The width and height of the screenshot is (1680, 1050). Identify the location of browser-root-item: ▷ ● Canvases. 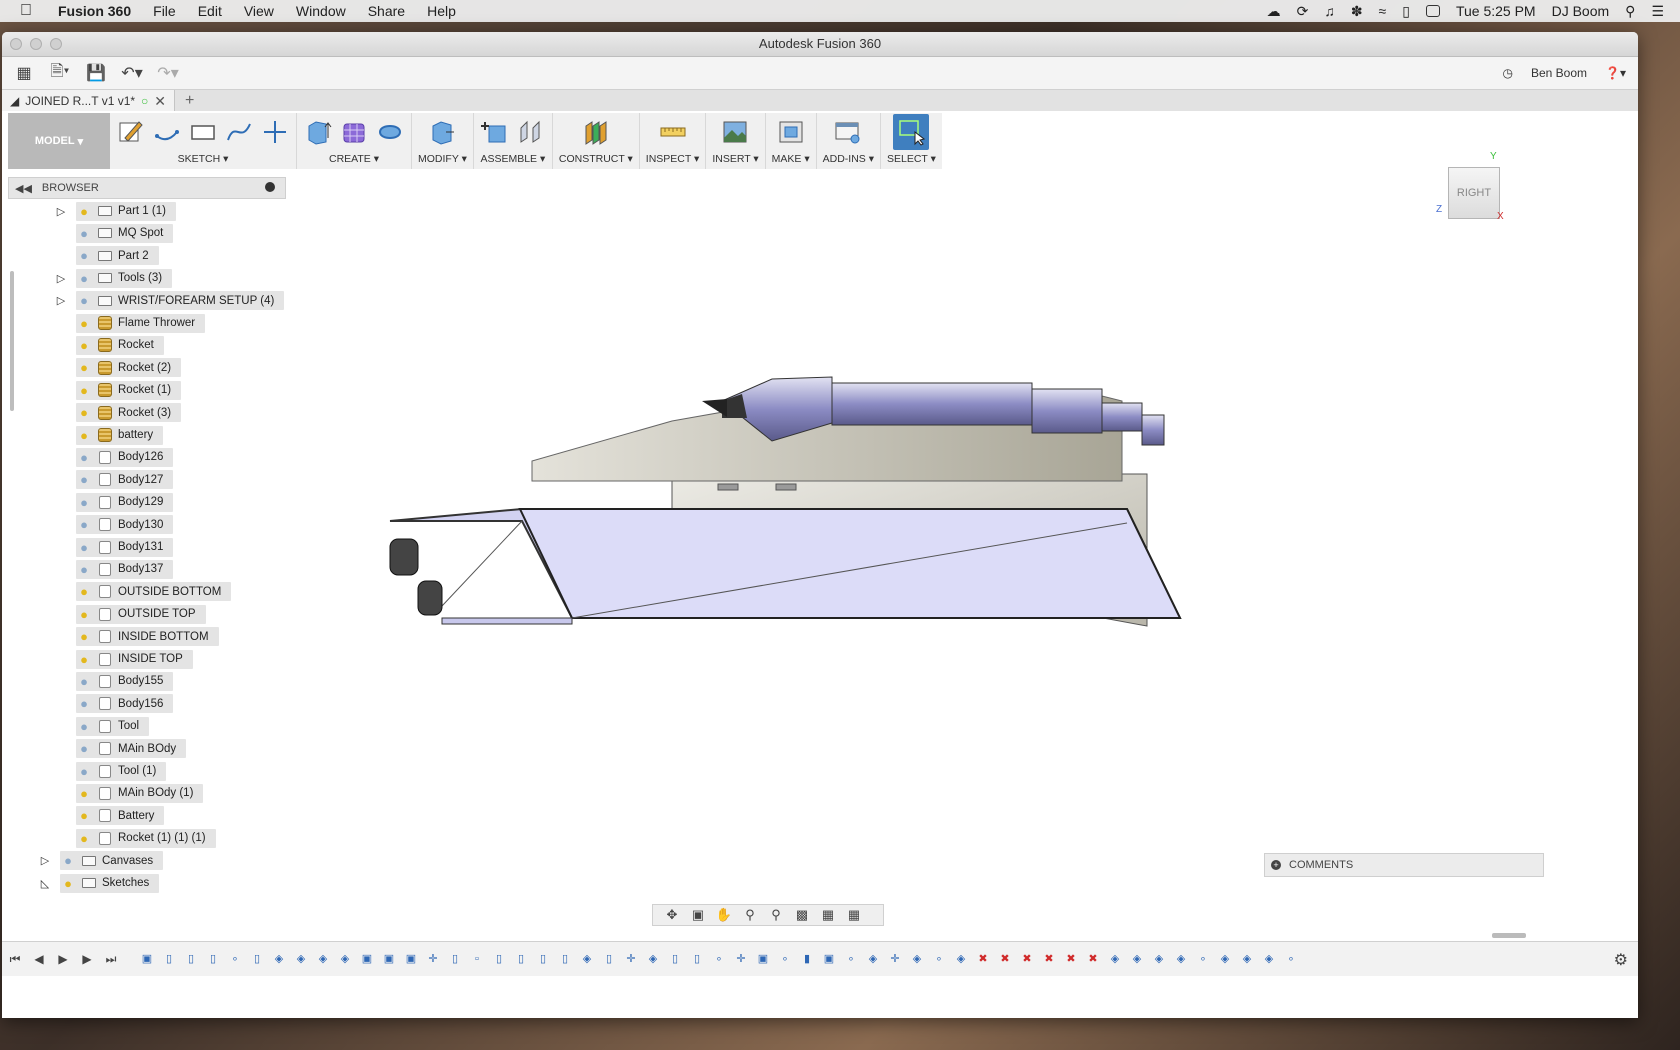
(86, 861).